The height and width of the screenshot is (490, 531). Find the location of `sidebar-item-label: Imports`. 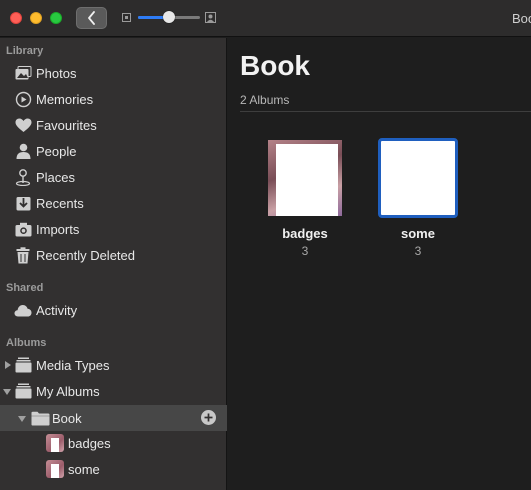

sidebar-item-label: Imports is located at coordinates (58, 229).